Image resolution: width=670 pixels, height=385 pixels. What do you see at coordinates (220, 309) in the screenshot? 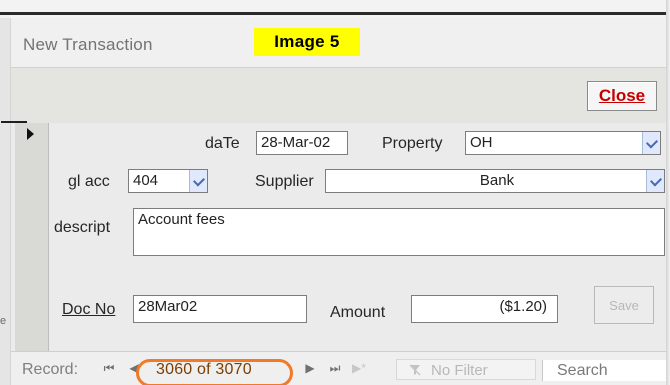
I see `document-number-field: 28Mar02` at bounding box center [220, 309].